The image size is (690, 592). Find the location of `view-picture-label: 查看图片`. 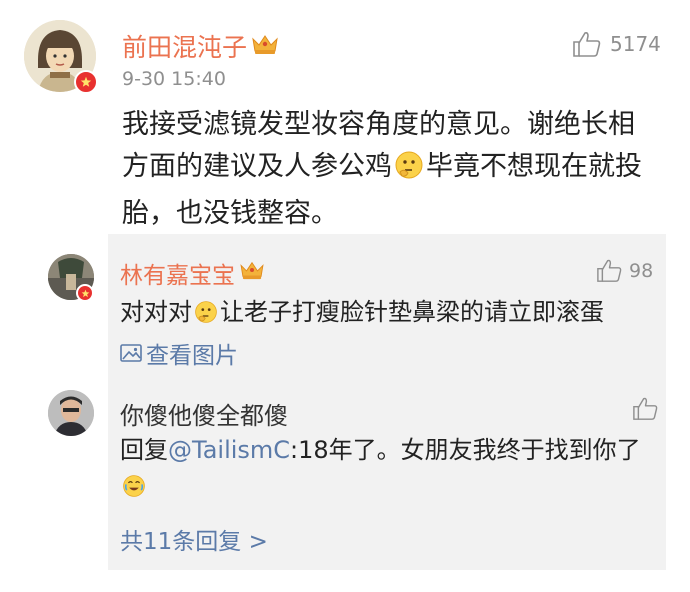

view-picture-label: 查看图片 is located at coordinates (192, 353).